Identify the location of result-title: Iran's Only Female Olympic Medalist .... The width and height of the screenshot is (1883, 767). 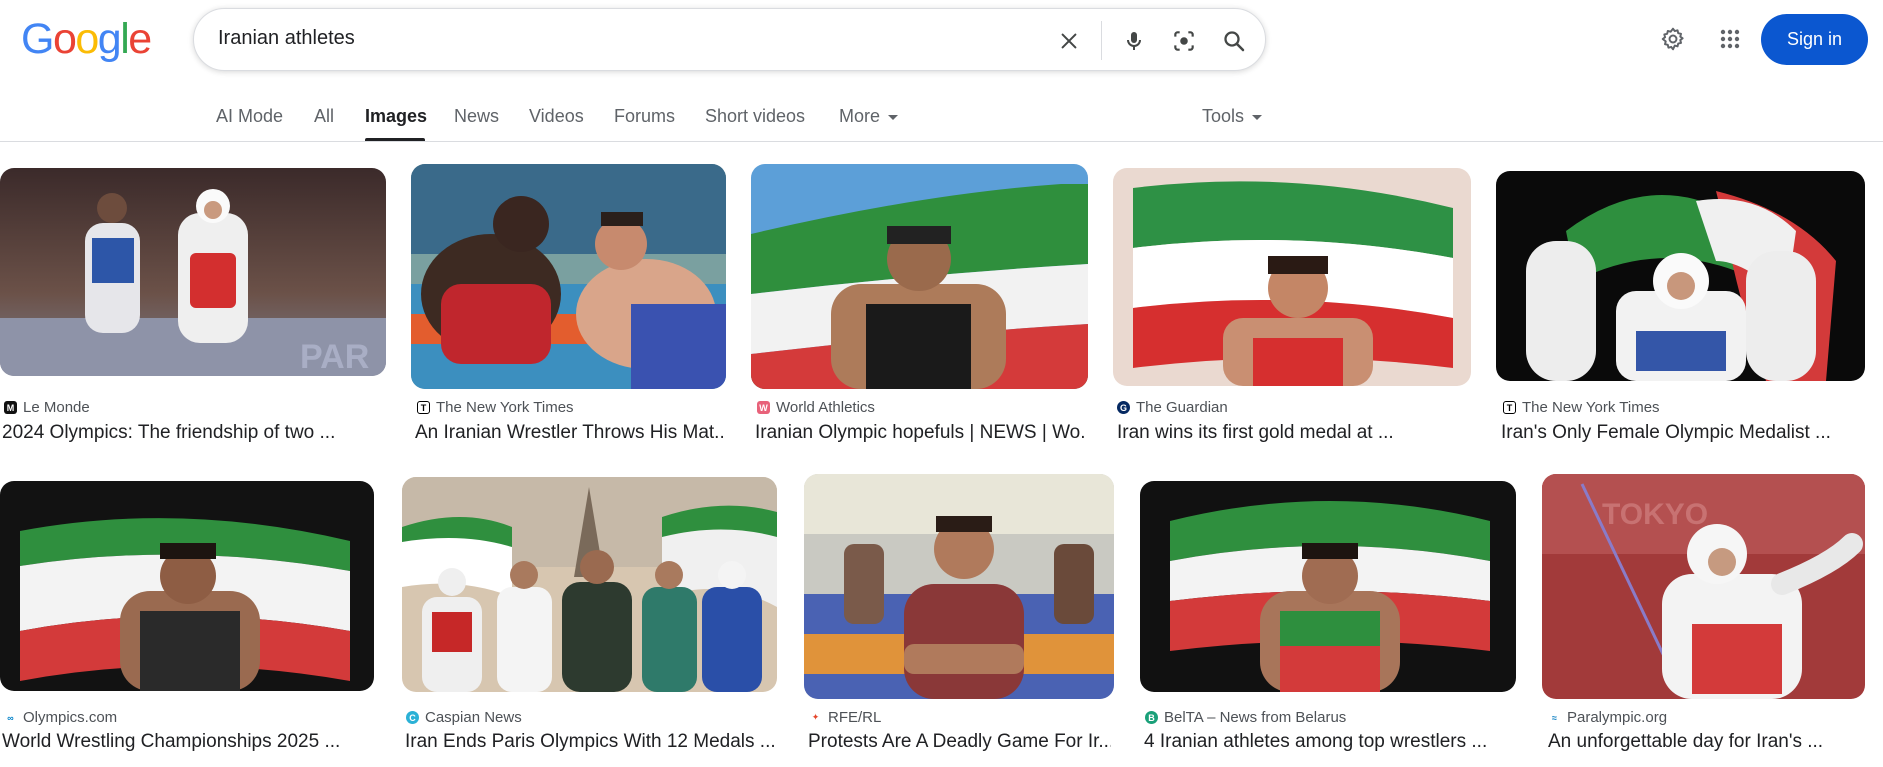
(1684, 433).